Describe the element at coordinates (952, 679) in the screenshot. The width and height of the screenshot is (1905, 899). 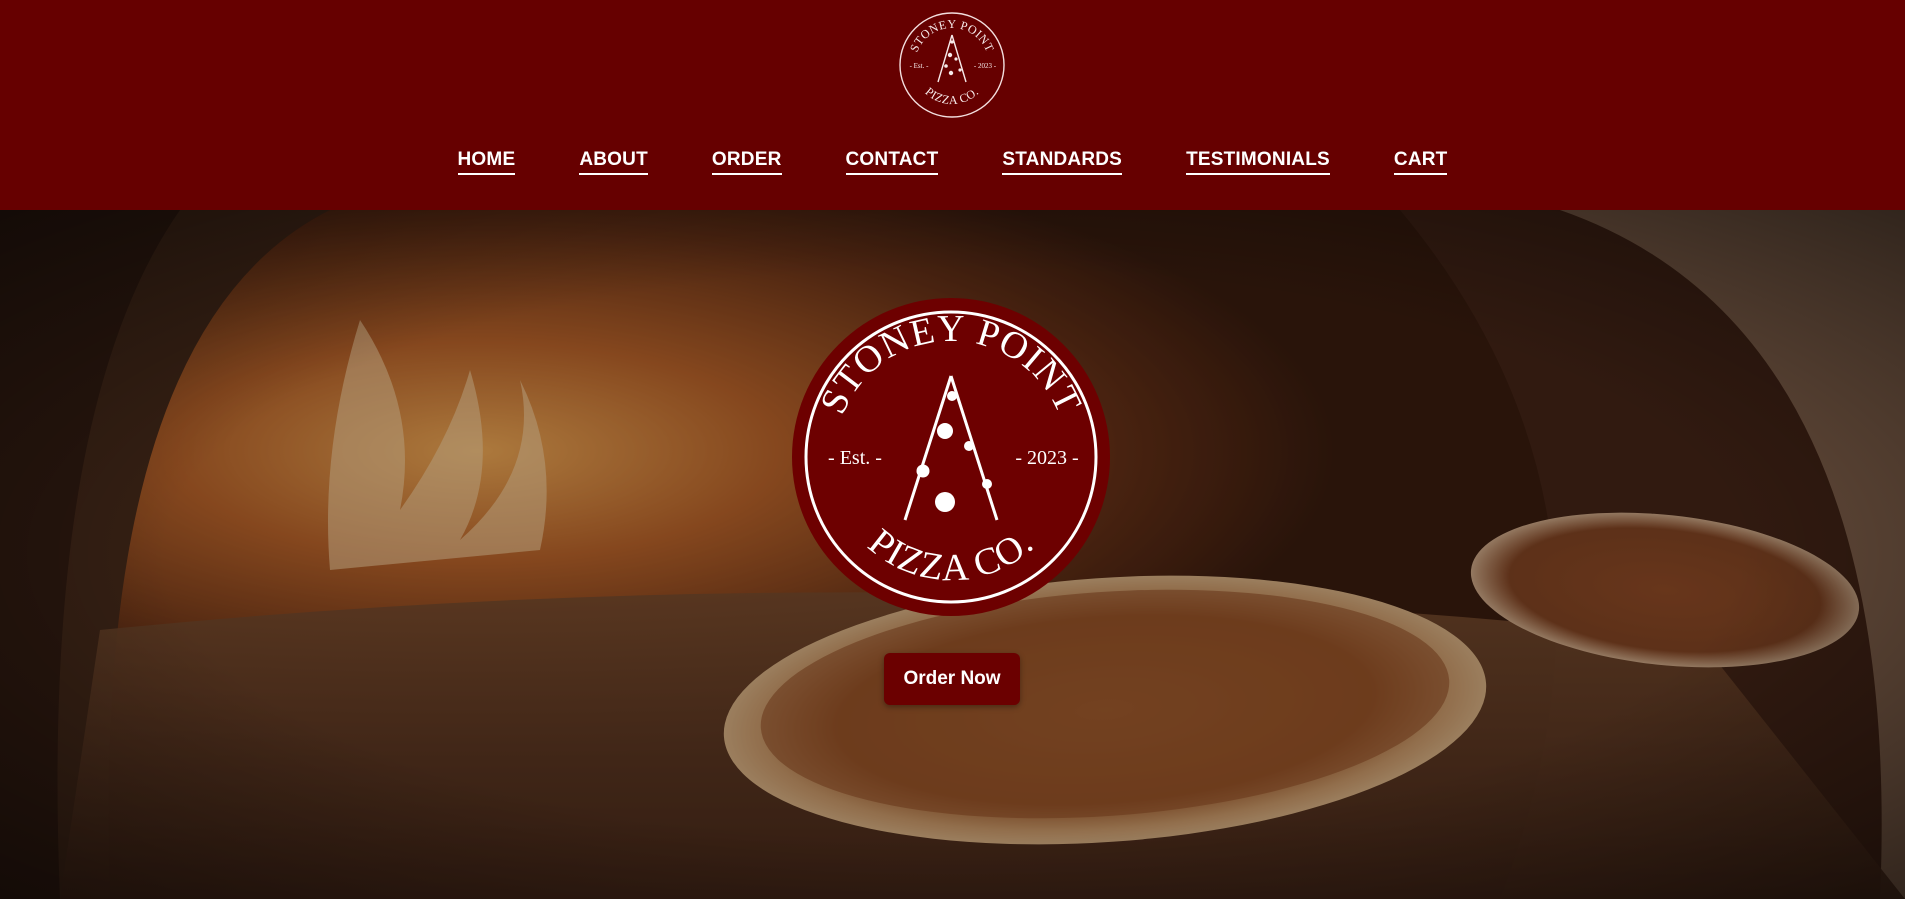
I see `order-now-button: Order Now` at that location.